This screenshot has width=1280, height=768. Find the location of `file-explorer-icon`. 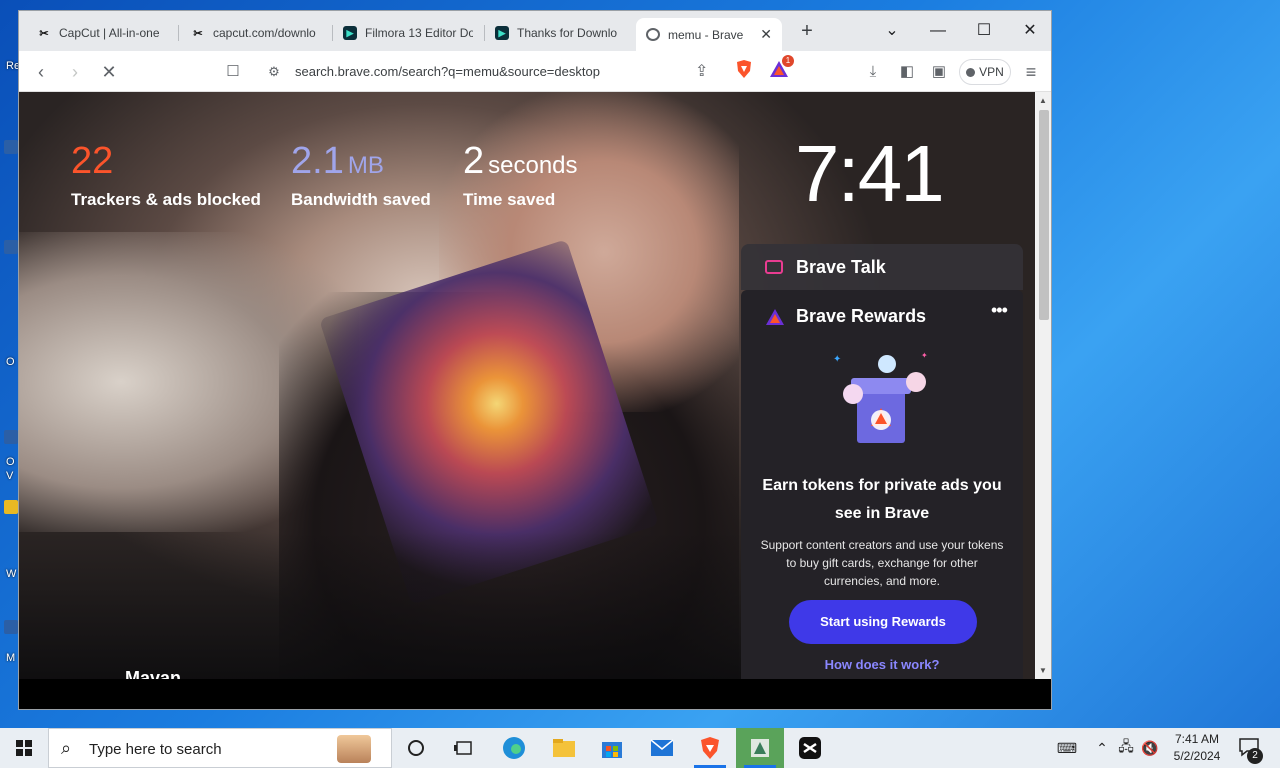

file-explorer-icon is located at coordinates (564, 748).